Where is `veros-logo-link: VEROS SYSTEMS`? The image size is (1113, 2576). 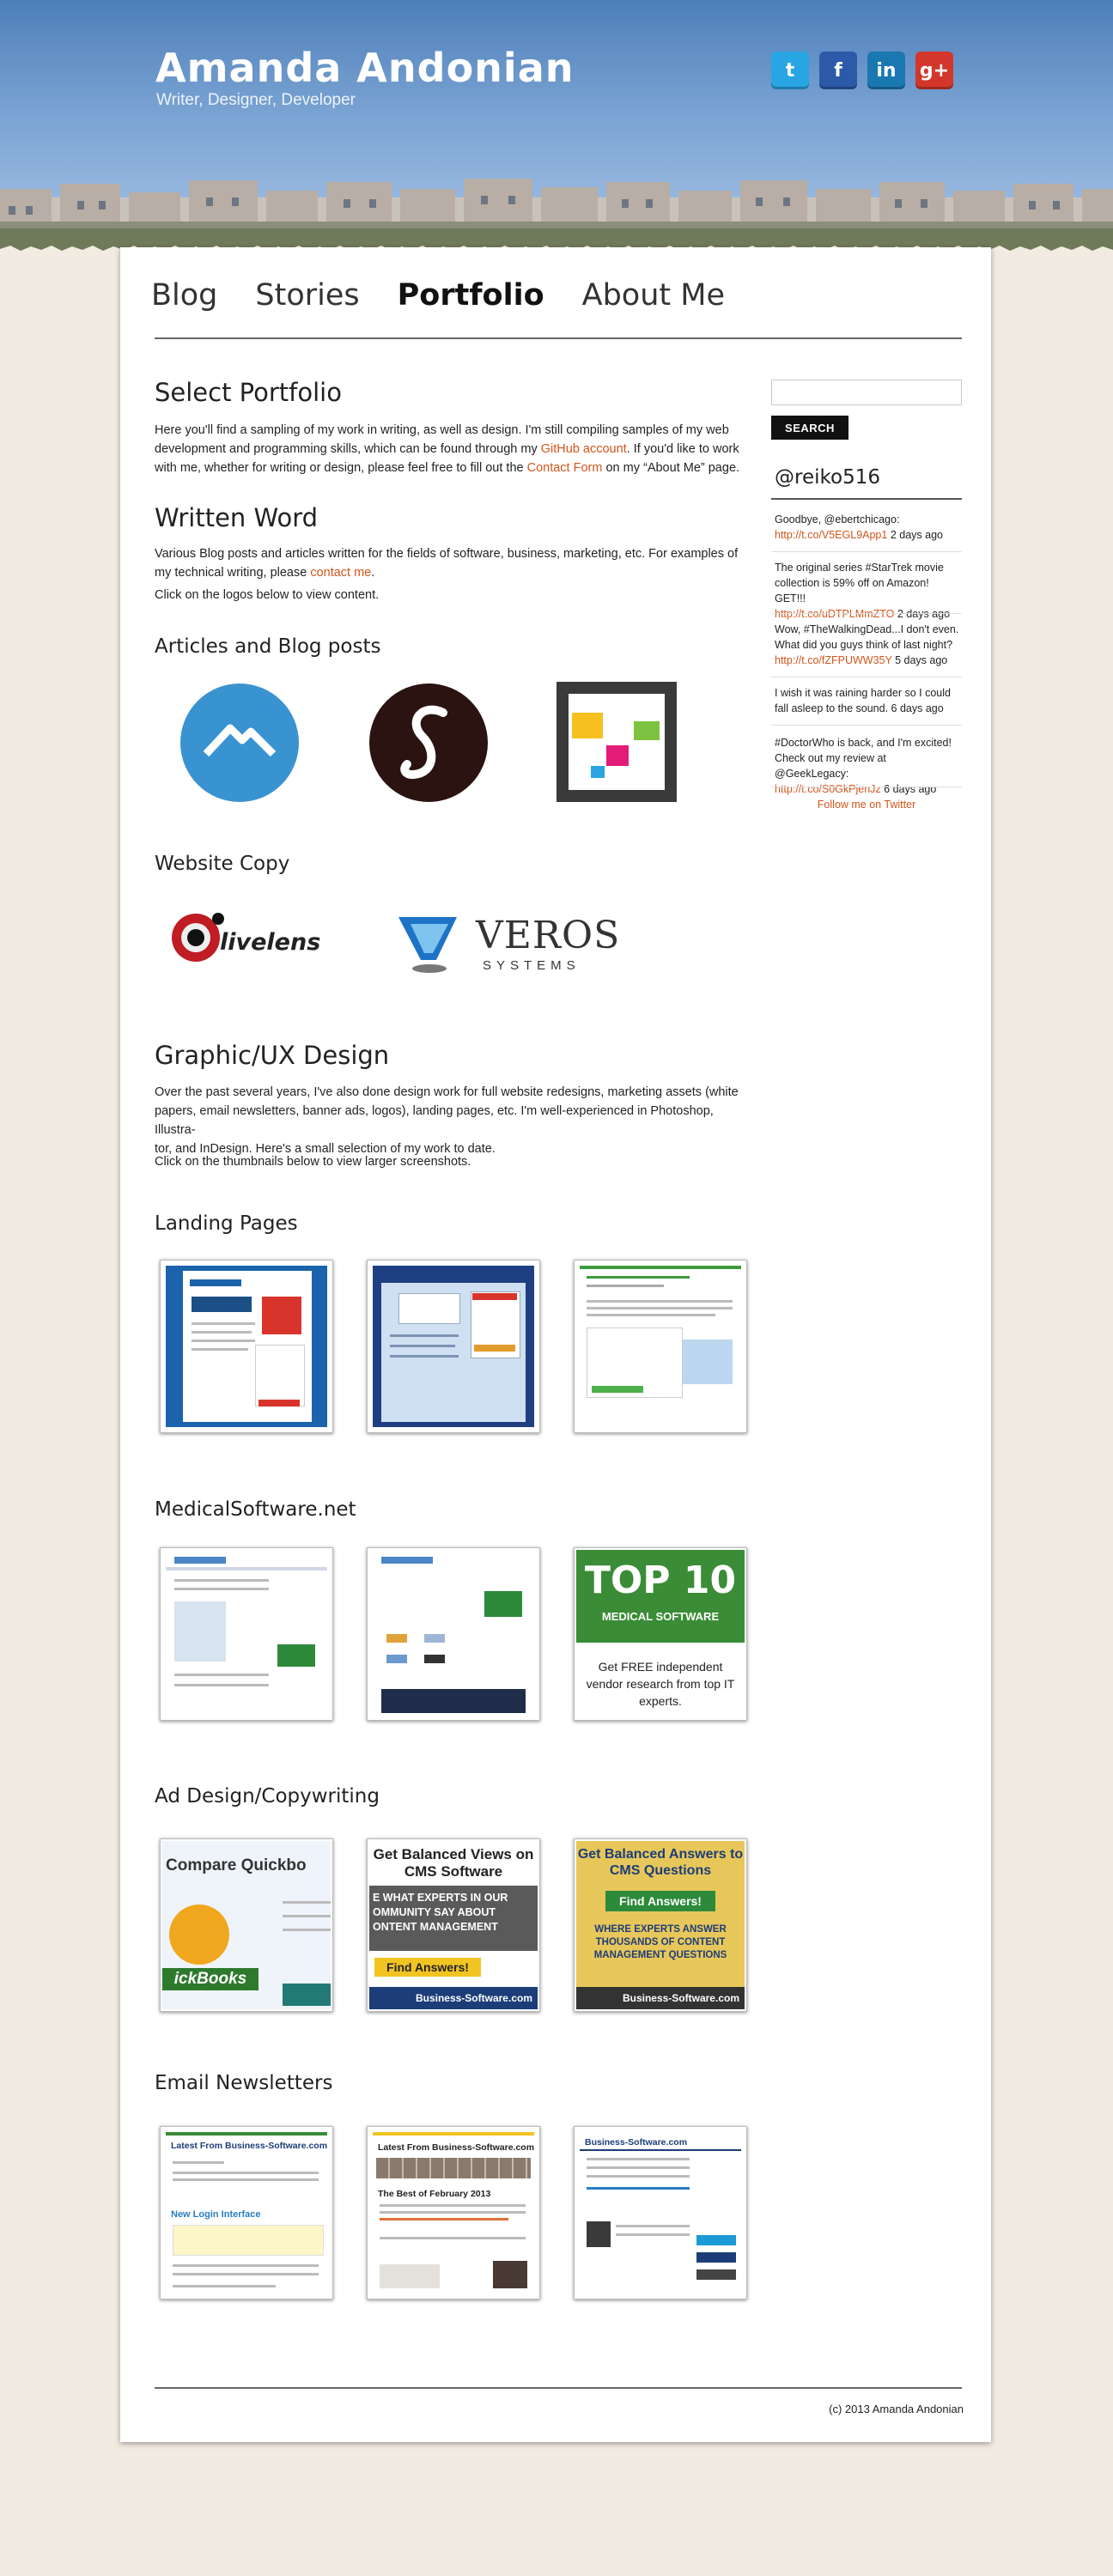
veros-logo-link: VEROS SYSTEMS is located at coordinates (507, 947).